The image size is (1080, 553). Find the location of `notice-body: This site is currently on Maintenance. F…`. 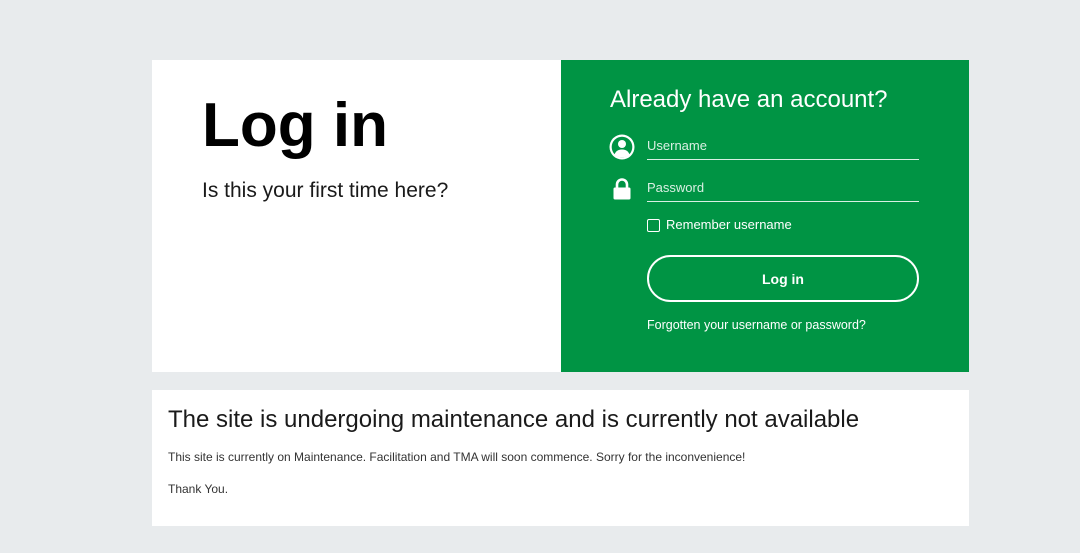

notice-body: This site is currently on Maintenance. F… is located at coordinates (457, 457).